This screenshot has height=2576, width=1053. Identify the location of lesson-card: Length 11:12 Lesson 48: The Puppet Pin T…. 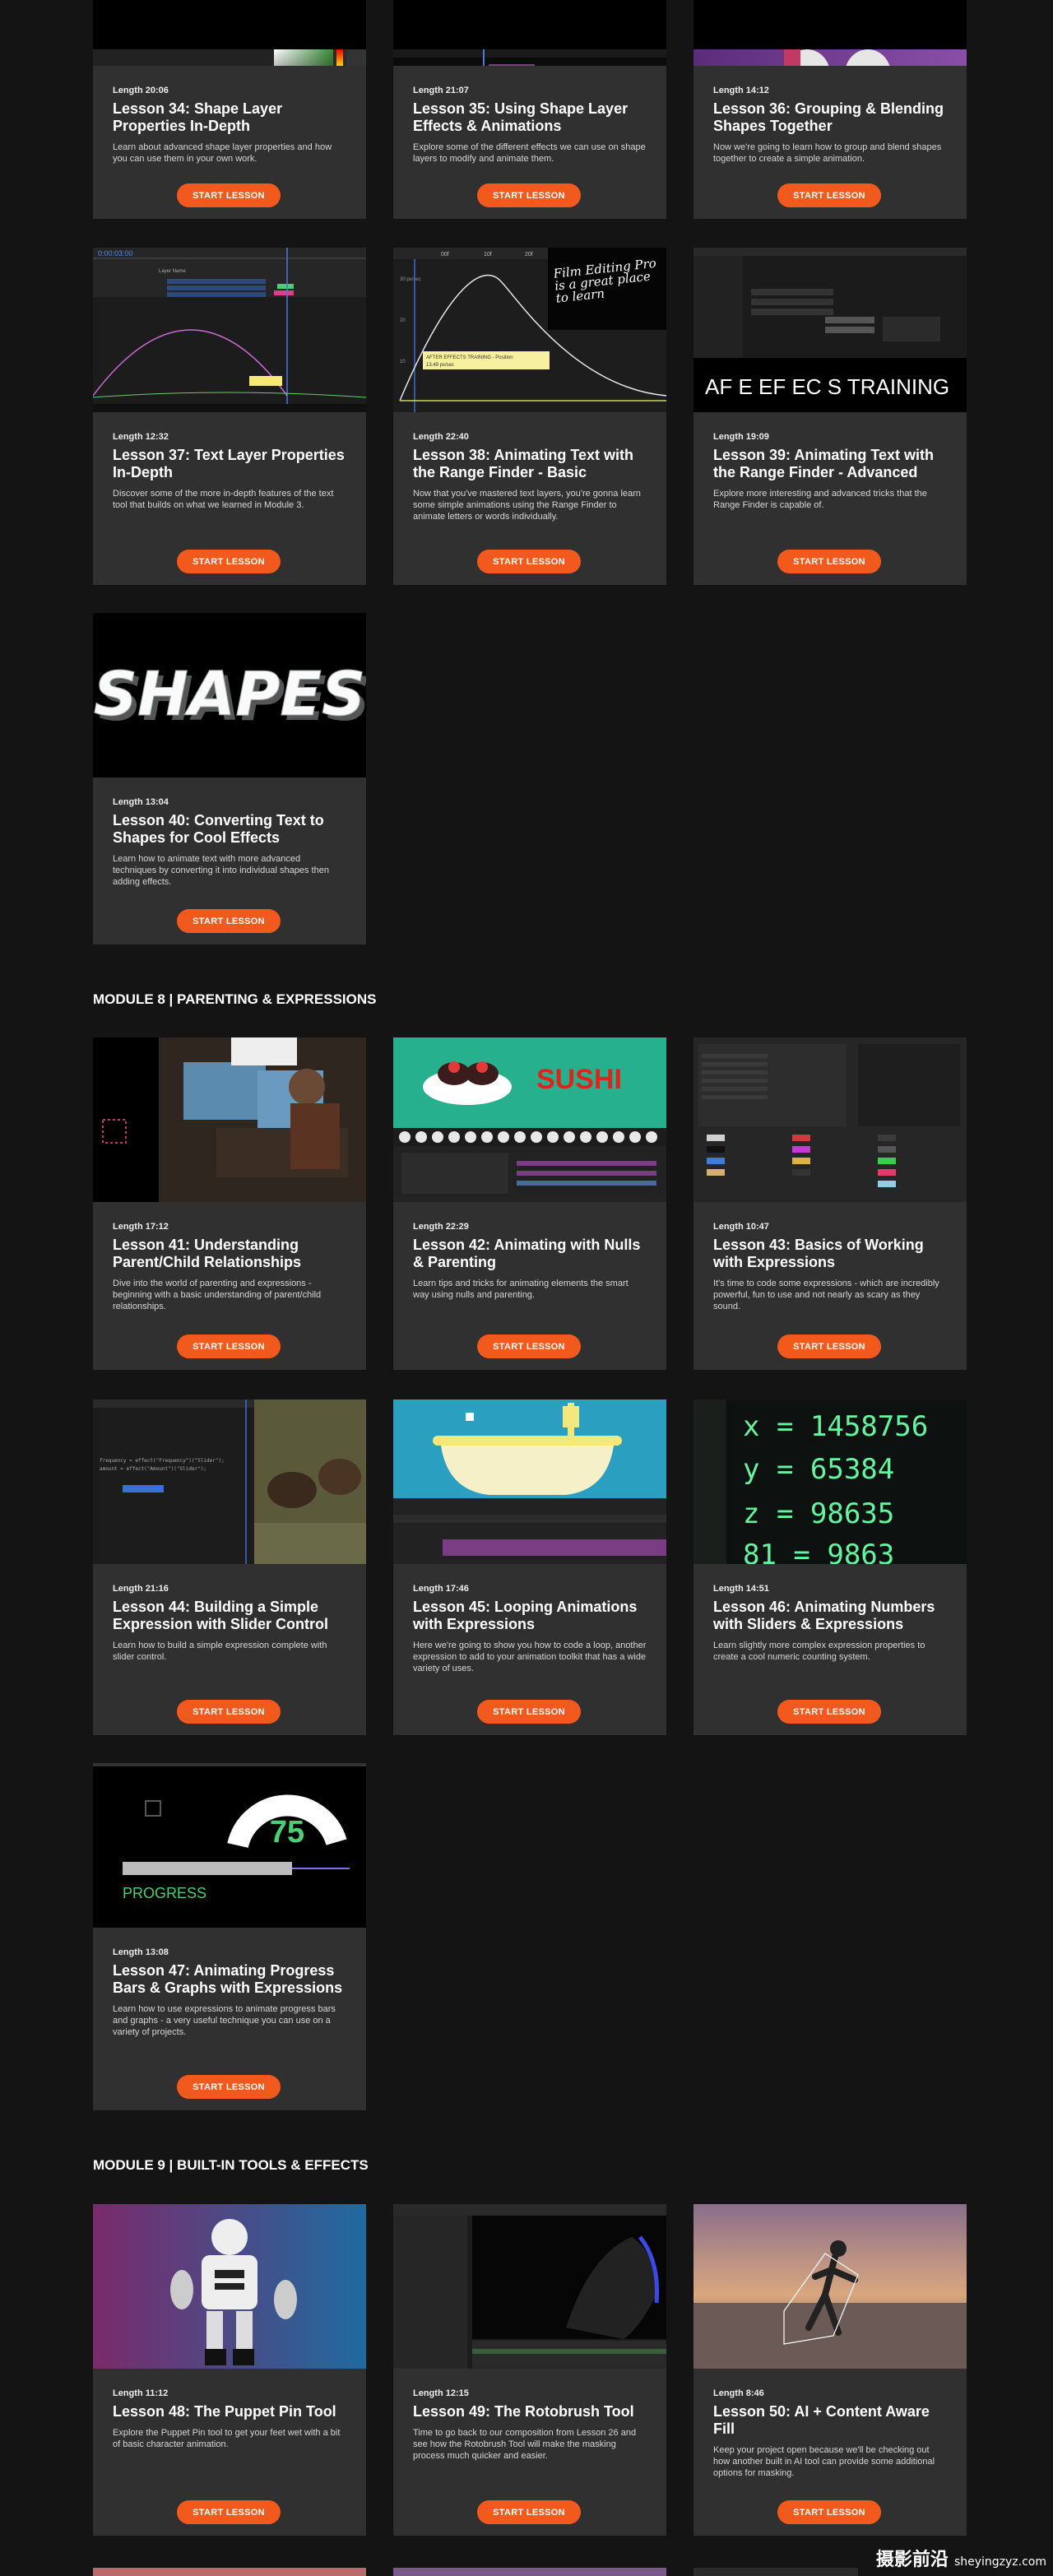
(229, 2370).